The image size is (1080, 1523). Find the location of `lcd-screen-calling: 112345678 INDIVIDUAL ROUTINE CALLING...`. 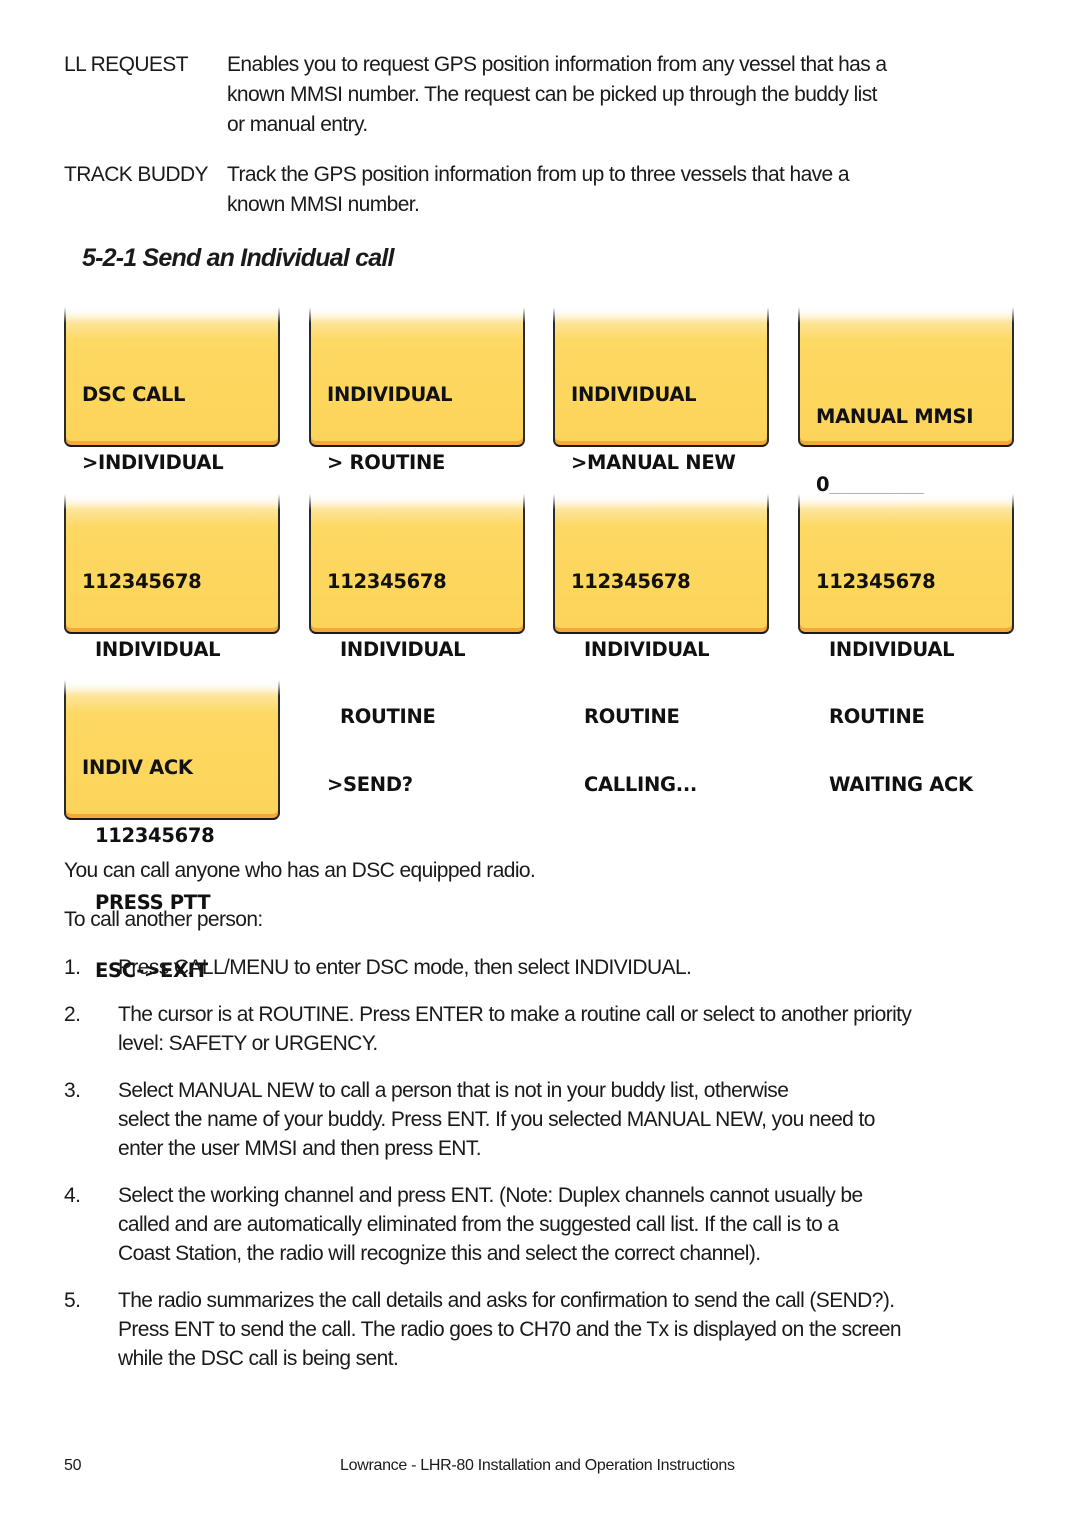

lcd-screen-calling: 112345678 INDIVIDUAL ROUTINE CALLING... is located at coordinates (661, 644).